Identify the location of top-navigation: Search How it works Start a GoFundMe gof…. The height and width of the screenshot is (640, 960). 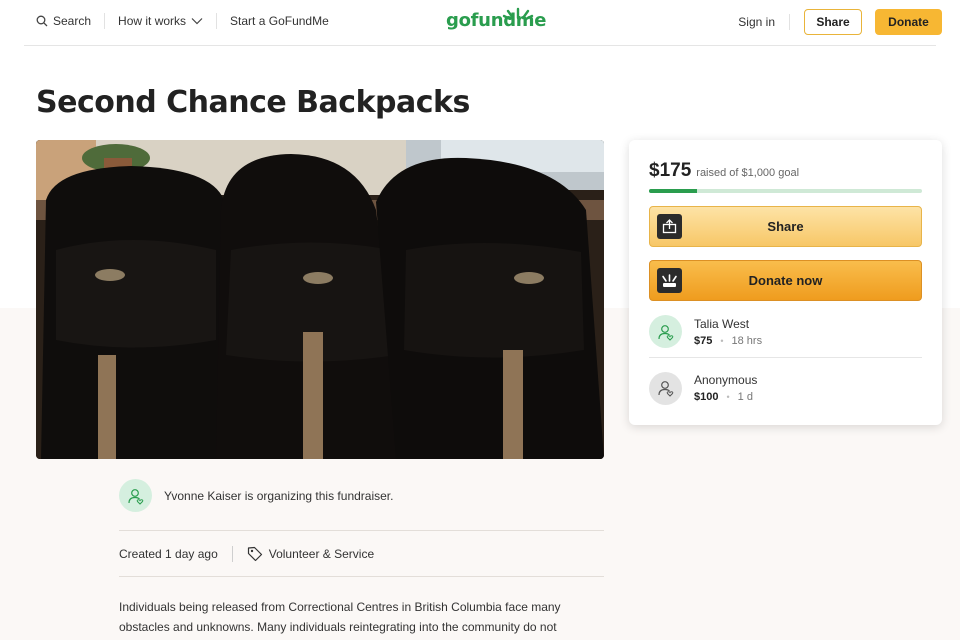
(480, 23).